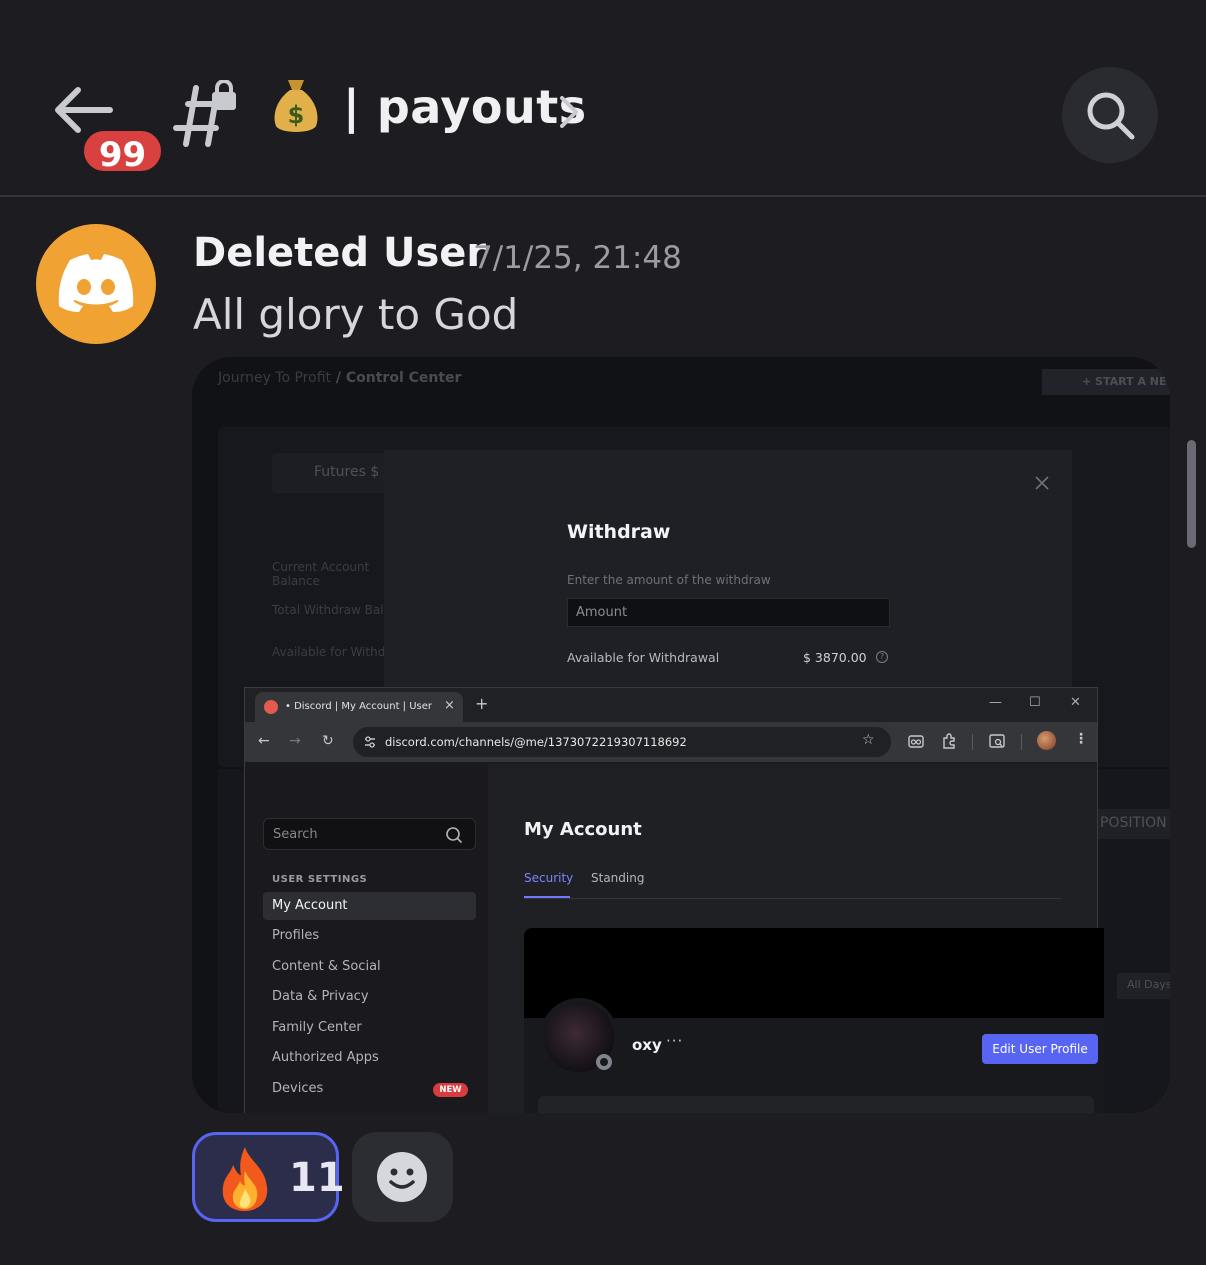 The image size is (1206, 1265). I want to click on bg-total-withdraw: Total Withdraw Bal, so click(328, 610).